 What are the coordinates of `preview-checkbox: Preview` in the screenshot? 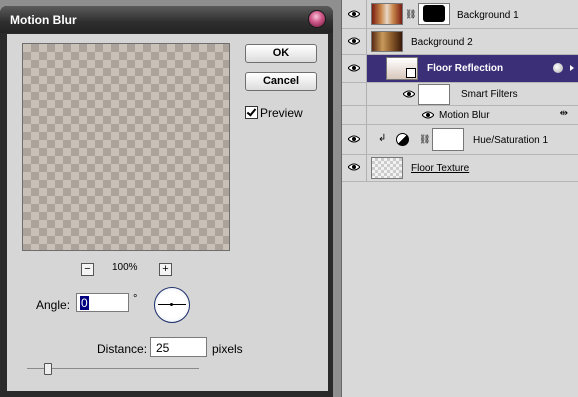 It's located at (274, 113).